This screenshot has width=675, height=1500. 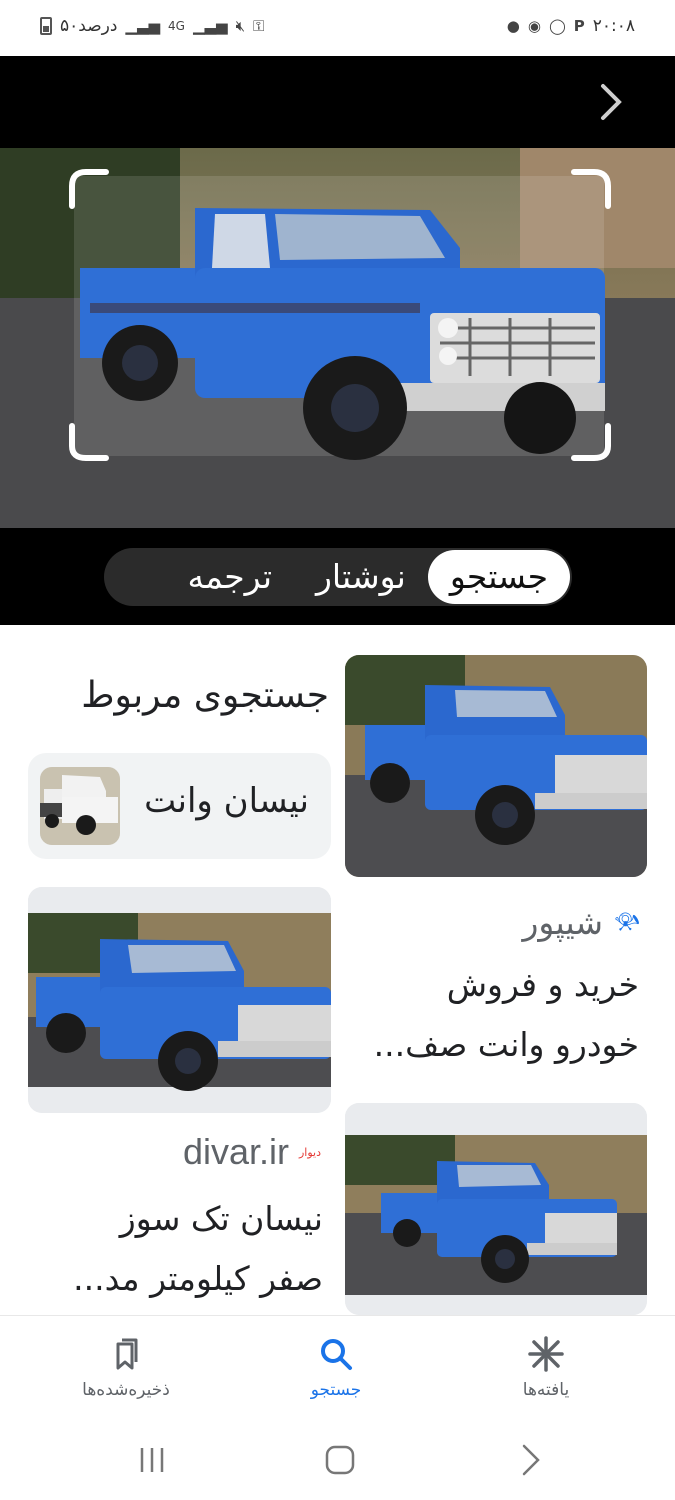 I want to click on mute-icon: 🔇︎, so click(x=240, y=26).